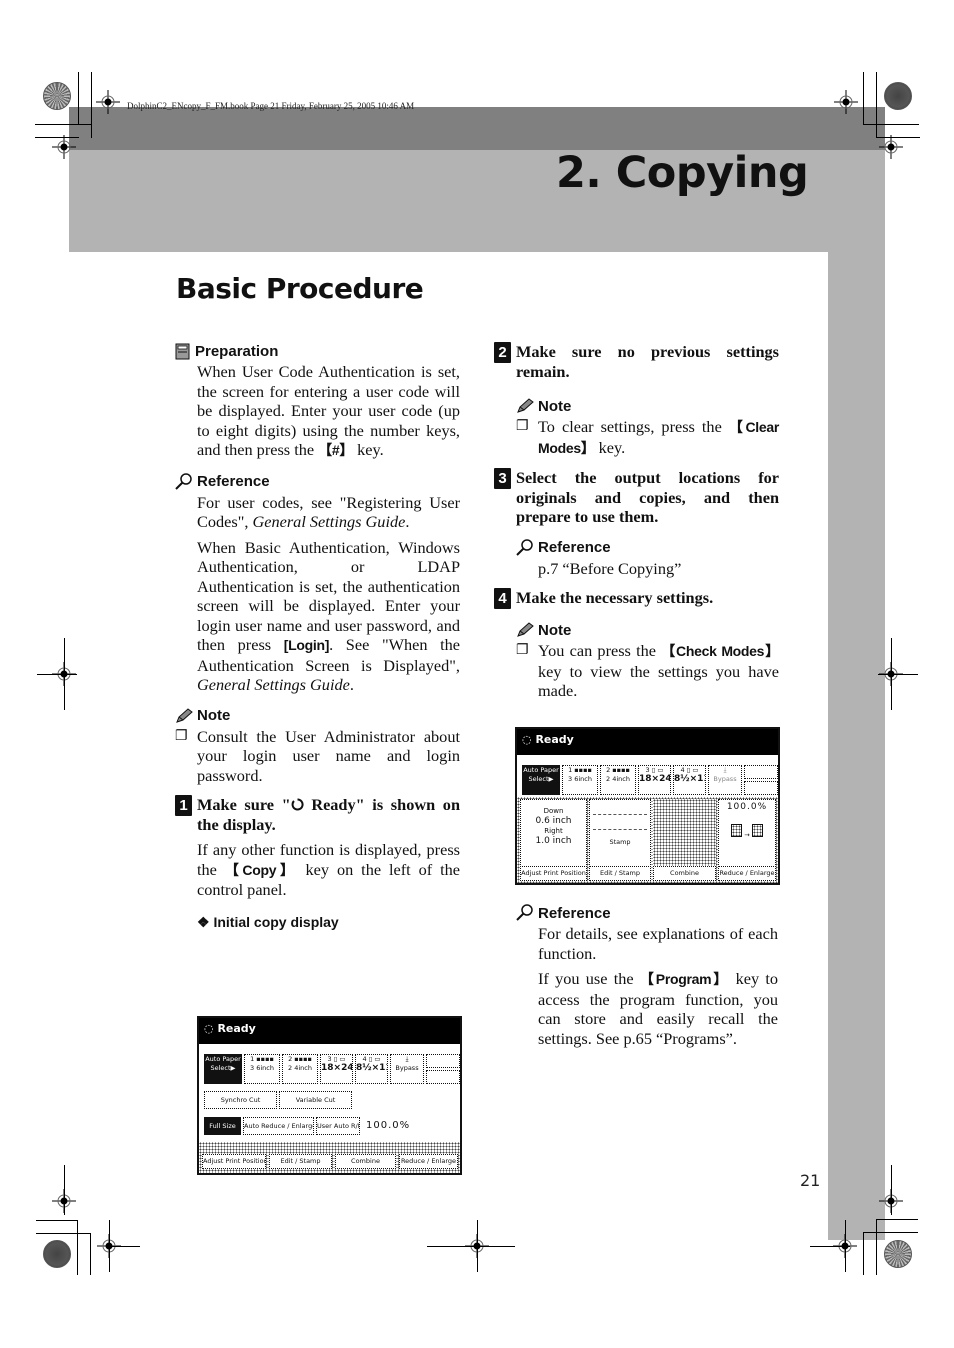 This screenshot has height=1348, width=954. What do you see at coordinates (636, 598) in the screenshot?
I see `step-4: 4 Make the necessary settings.` at bounding box center [636, 598].